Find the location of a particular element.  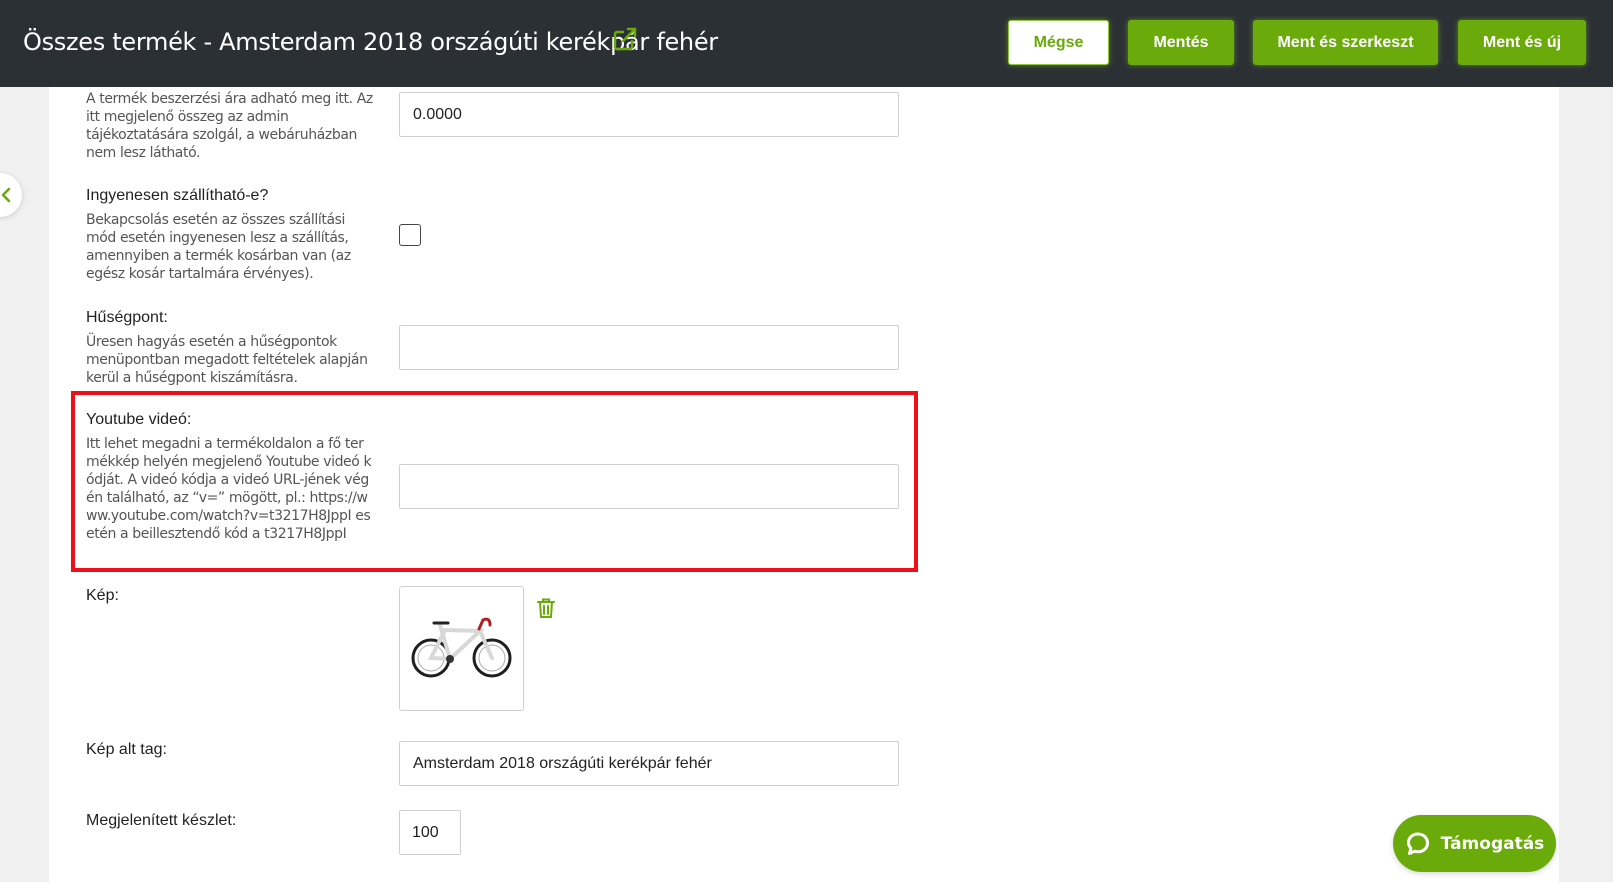

loyalty-points-label: Hűségpont: is located at coordinates (127, 317).